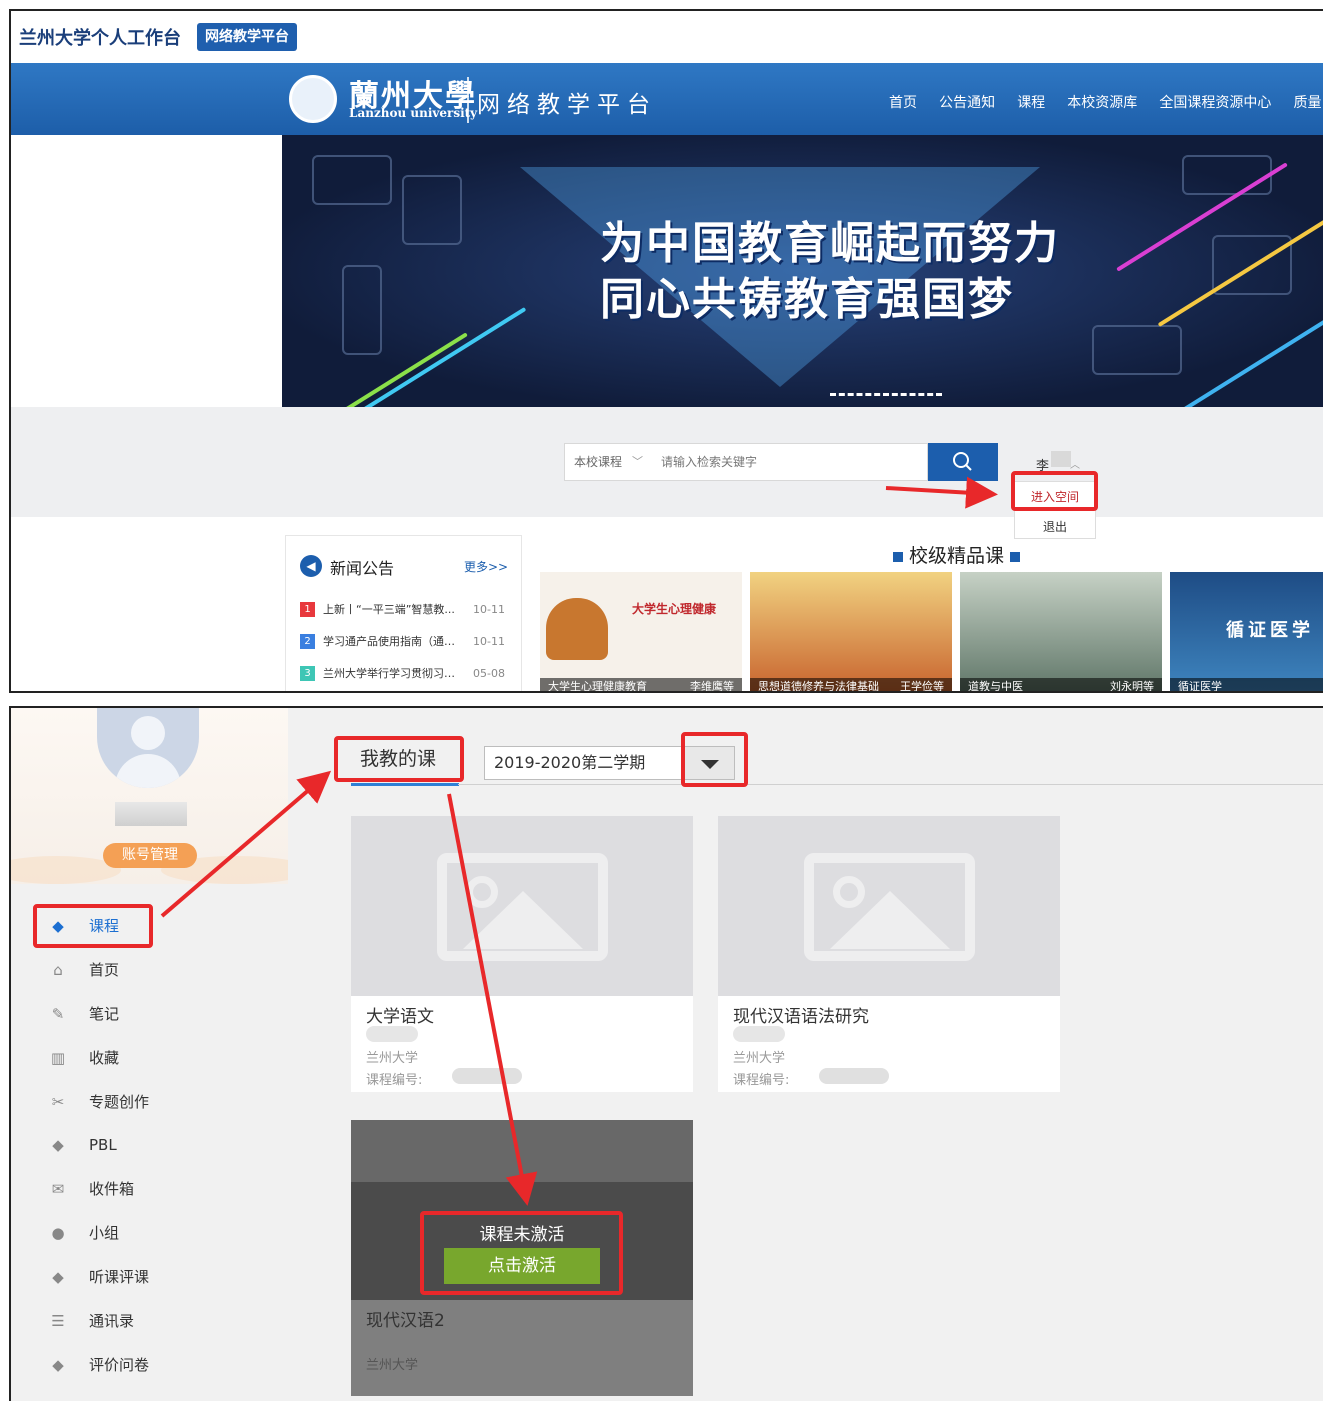 The height and width of the screenshot is (1401, 1323). What do you see at coordinates (922, 686) in the screenshot?
I see `course-author: 王学俭等` at bounding box center [922, 686].